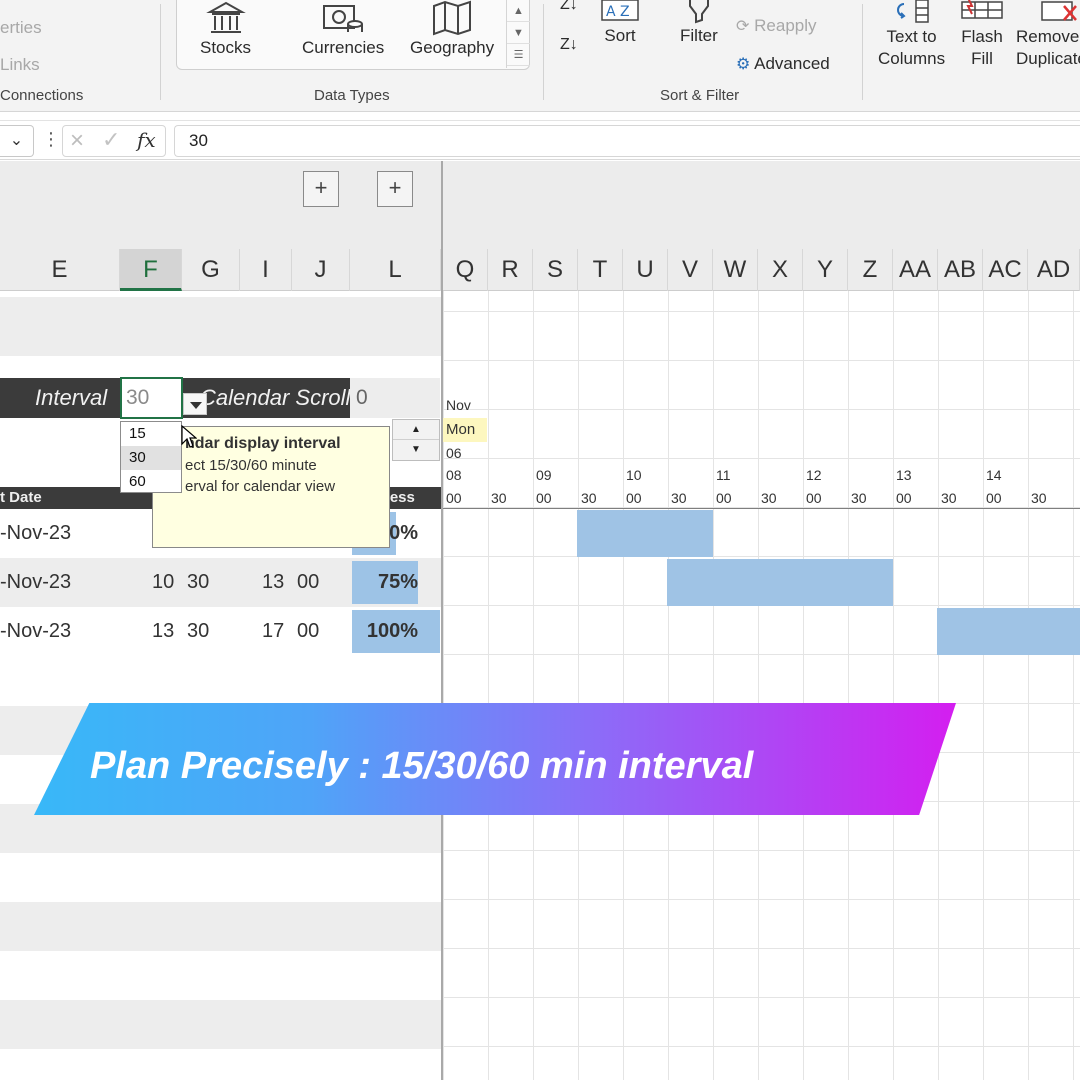 The height and width of the screenshot is (1080, 1080). Describe the element at coordinates (1059, 11) in the screenshot. I see `remove-duplicates-icon` at that location.